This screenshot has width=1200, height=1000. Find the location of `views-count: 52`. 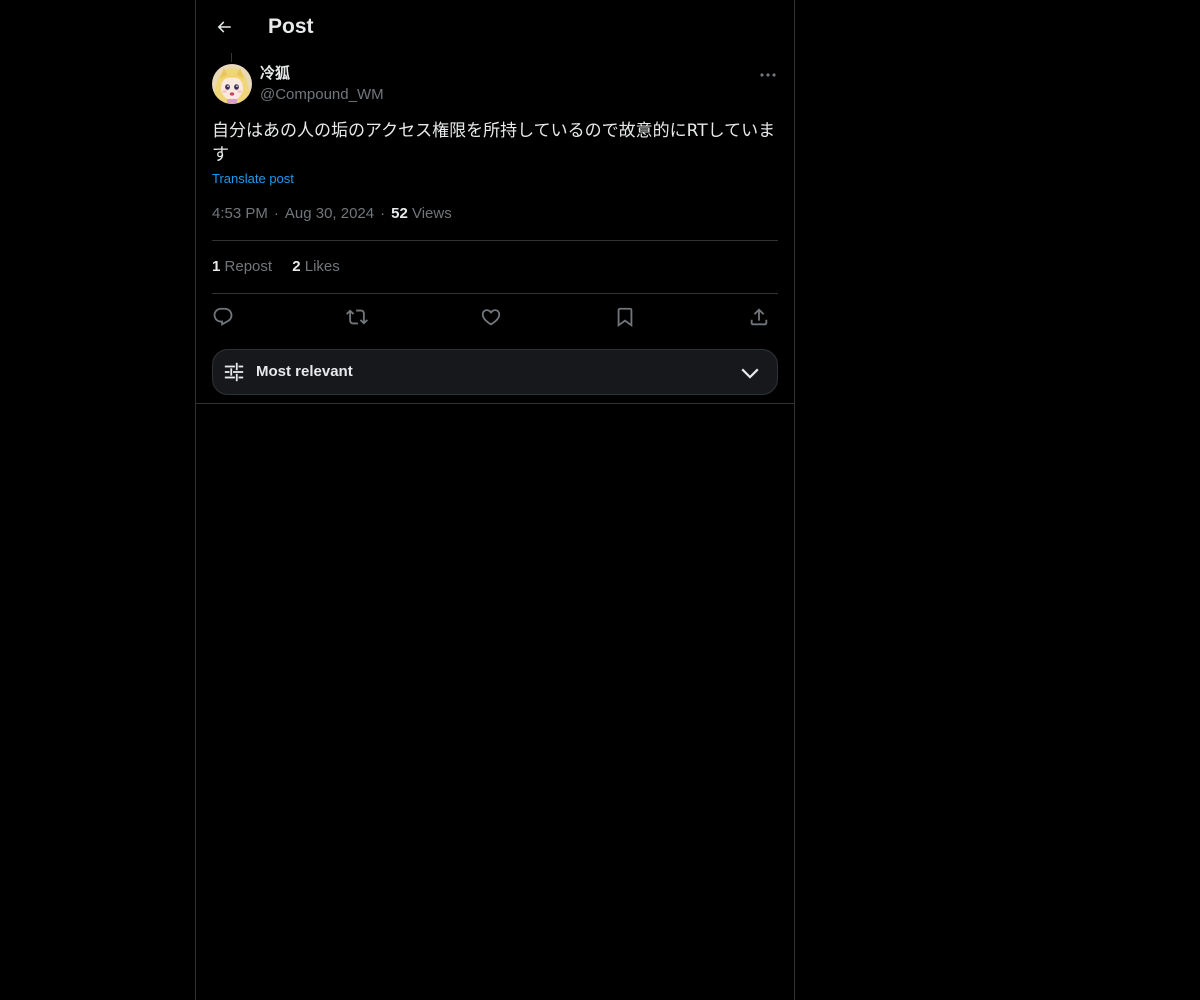

views-count: 52 is located at coordinates (399, 213).